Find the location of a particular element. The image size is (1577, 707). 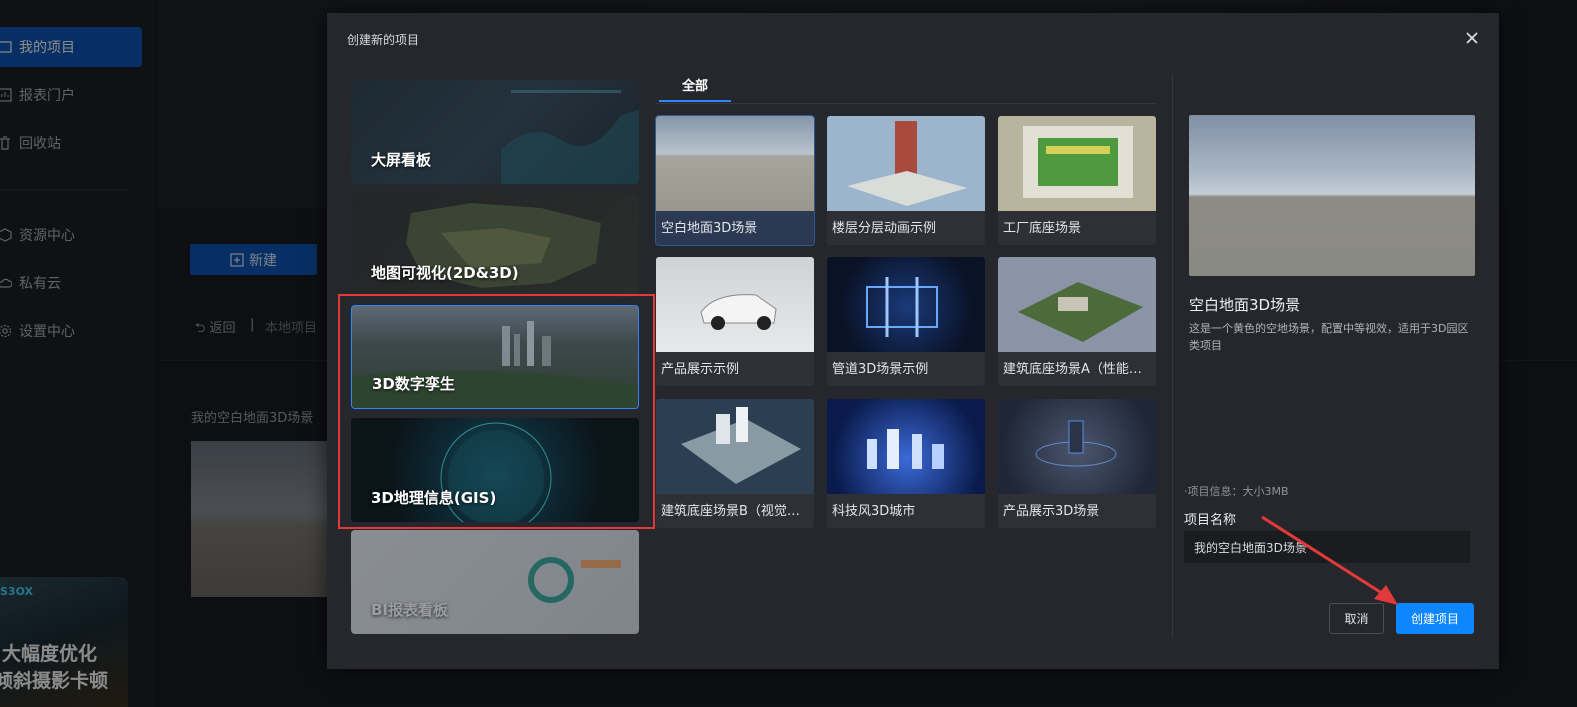

tab-underline is located at coordinates (906, 103).